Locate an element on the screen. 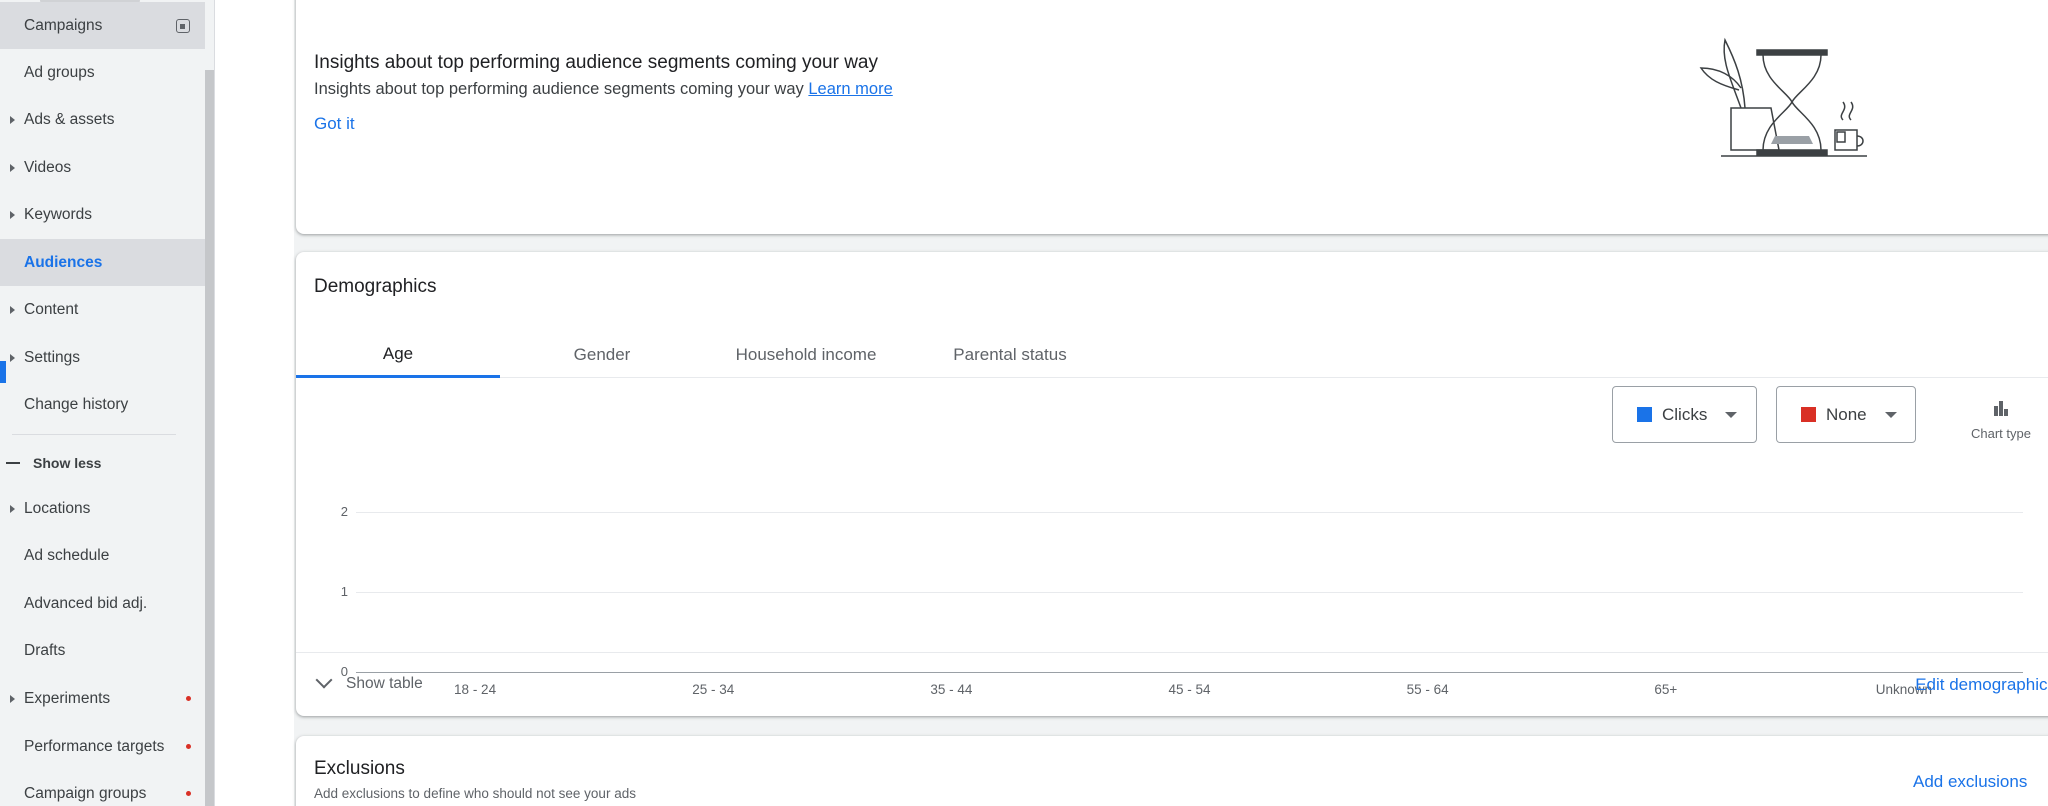 The width and height of the screenshot is (2048, 806). exclusions-title: Exclusions is located at coordinates (359, 768).